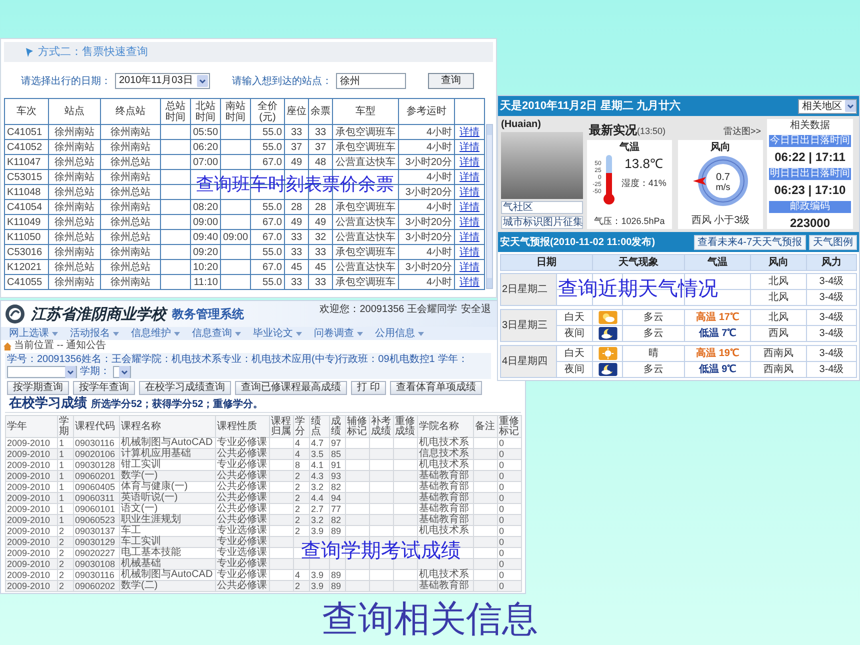  Describe the element at coordinates (74, 111) in the screenshot. I see `column-header: 站点` at that location.